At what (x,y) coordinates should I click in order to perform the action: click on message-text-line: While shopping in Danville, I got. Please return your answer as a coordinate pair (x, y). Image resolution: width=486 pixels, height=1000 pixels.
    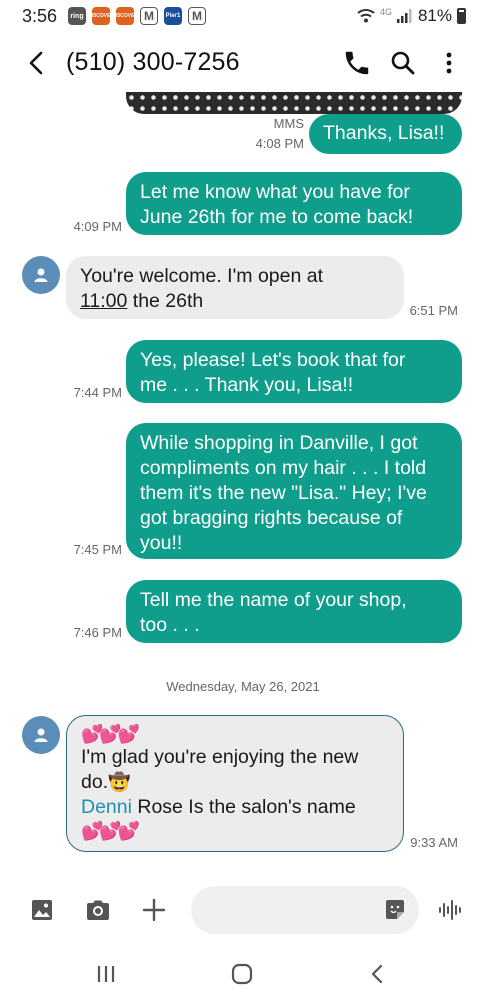
    Looking at the image, I should click on (279, 443).